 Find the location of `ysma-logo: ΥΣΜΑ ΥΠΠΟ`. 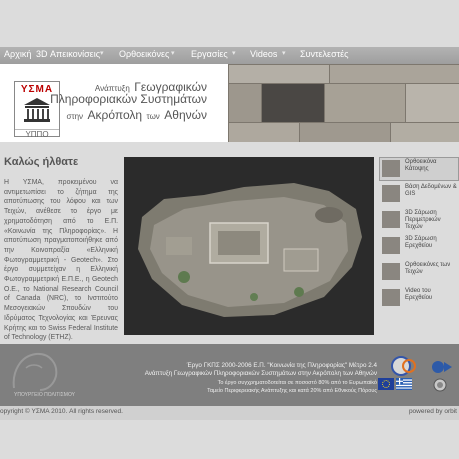

ysma-logo: ΥΣΜΑ ΥΠΠΟ is located at coordinates (37, 110).